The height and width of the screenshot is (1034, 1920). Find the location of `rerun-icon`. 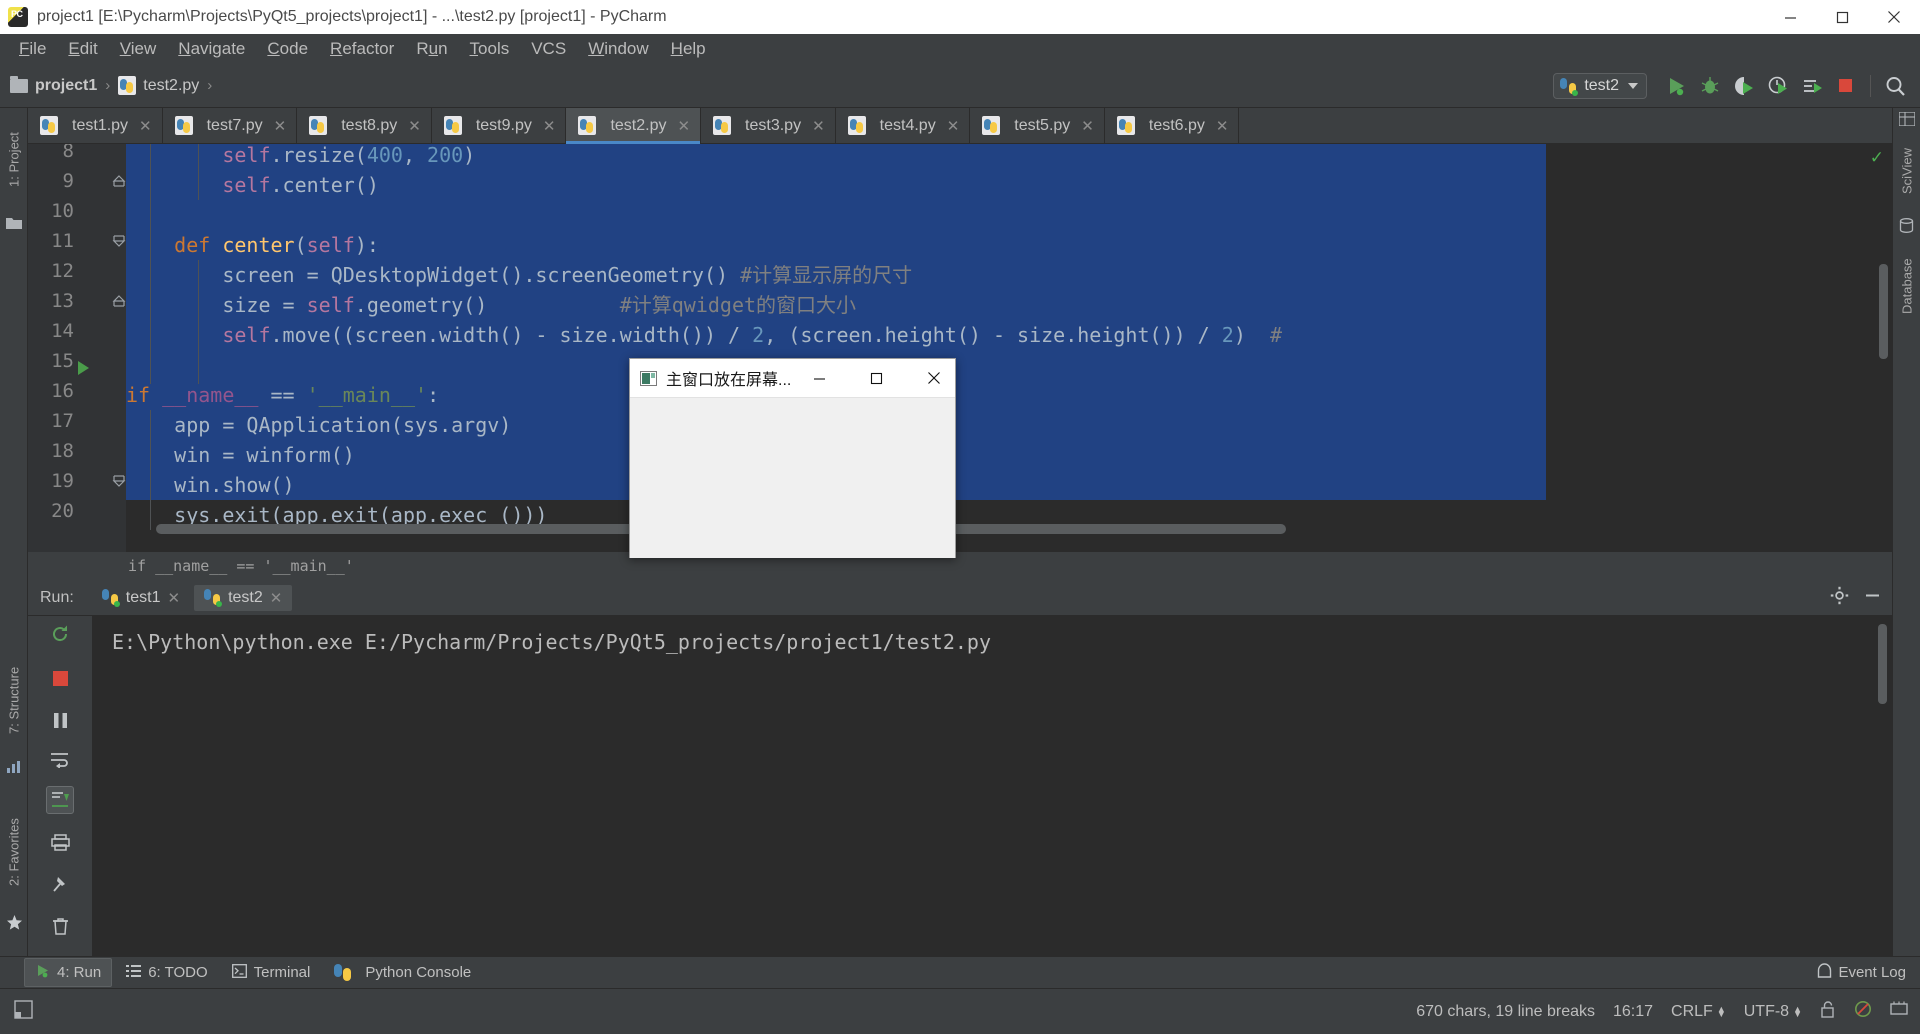

rerun-icon is located at coordinates (60, 634).